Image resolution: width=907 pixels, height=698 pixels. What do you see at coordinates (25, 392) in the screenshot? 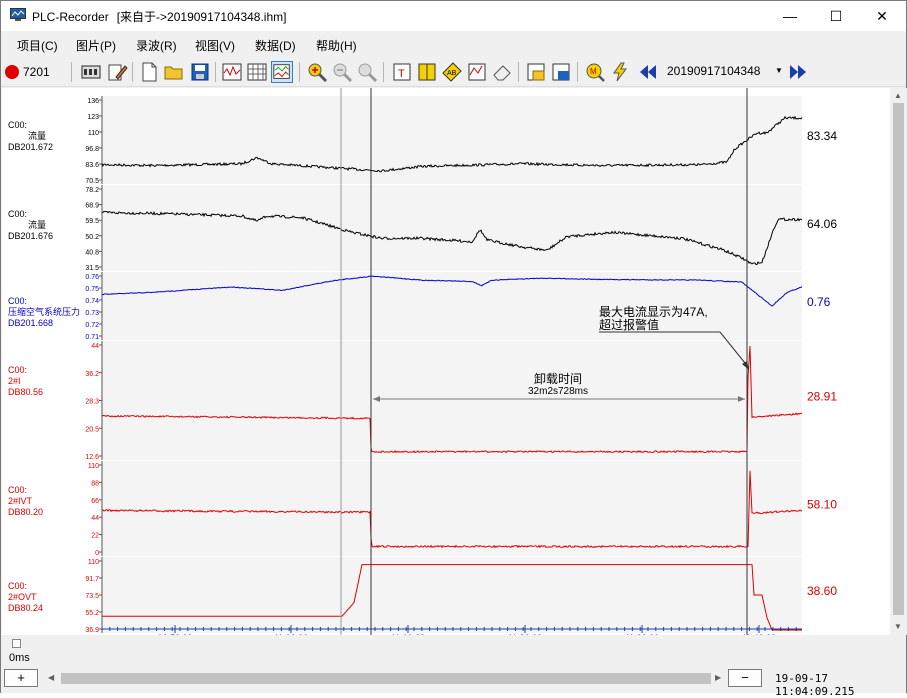
I see `channel-address: DB80.56` at bounding box center [25, 392].